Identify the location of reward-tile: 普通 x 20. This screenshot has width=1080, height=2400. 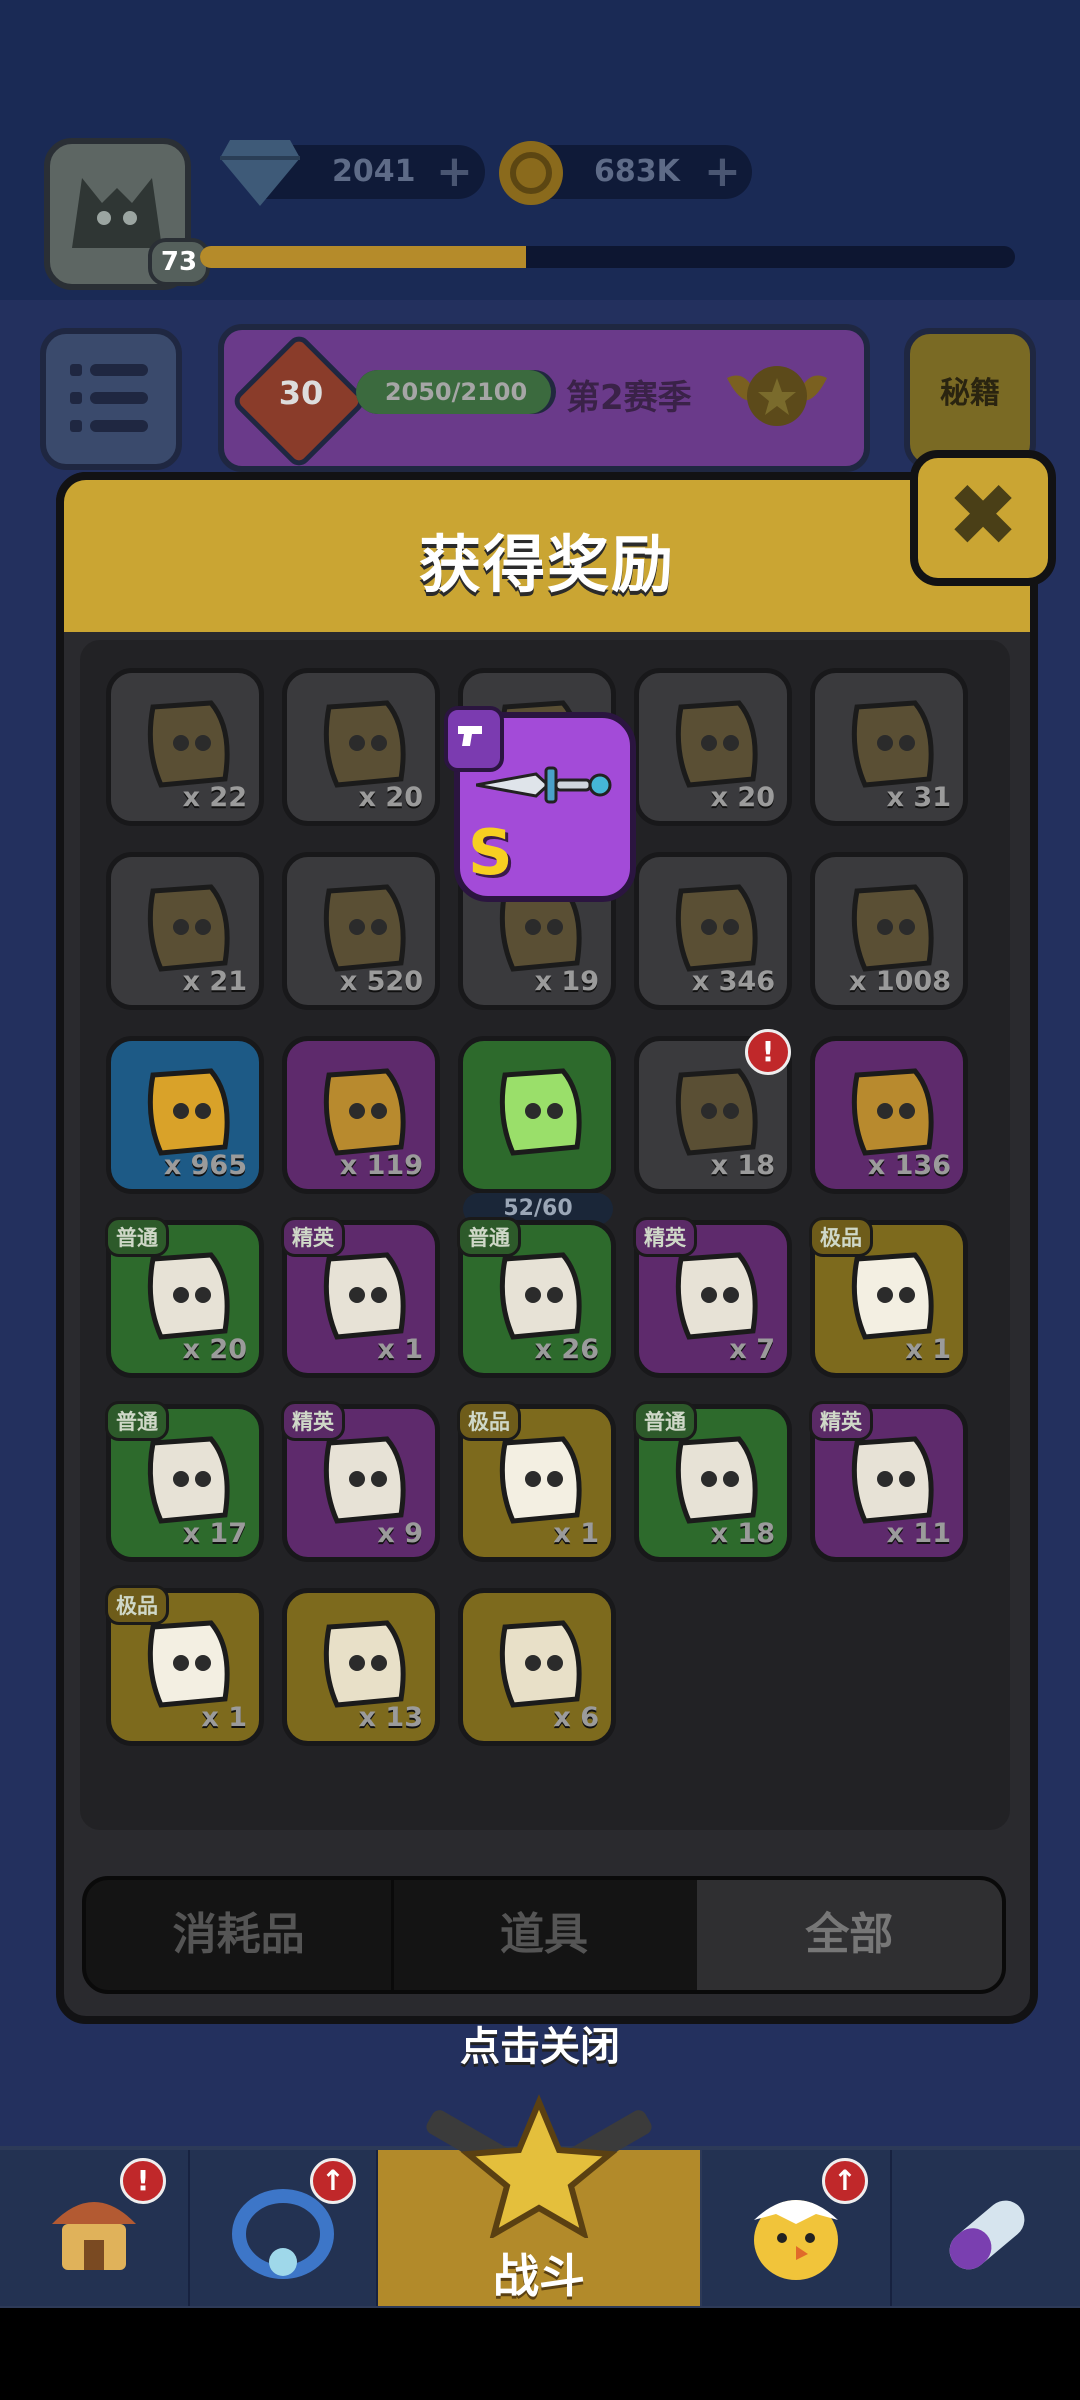
(184, 1297).